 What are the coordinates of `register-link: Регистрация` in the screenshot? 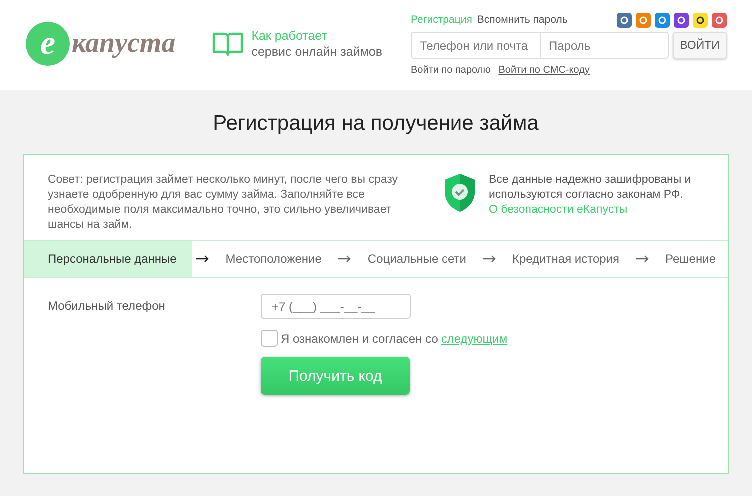 It's located at (441, 20).